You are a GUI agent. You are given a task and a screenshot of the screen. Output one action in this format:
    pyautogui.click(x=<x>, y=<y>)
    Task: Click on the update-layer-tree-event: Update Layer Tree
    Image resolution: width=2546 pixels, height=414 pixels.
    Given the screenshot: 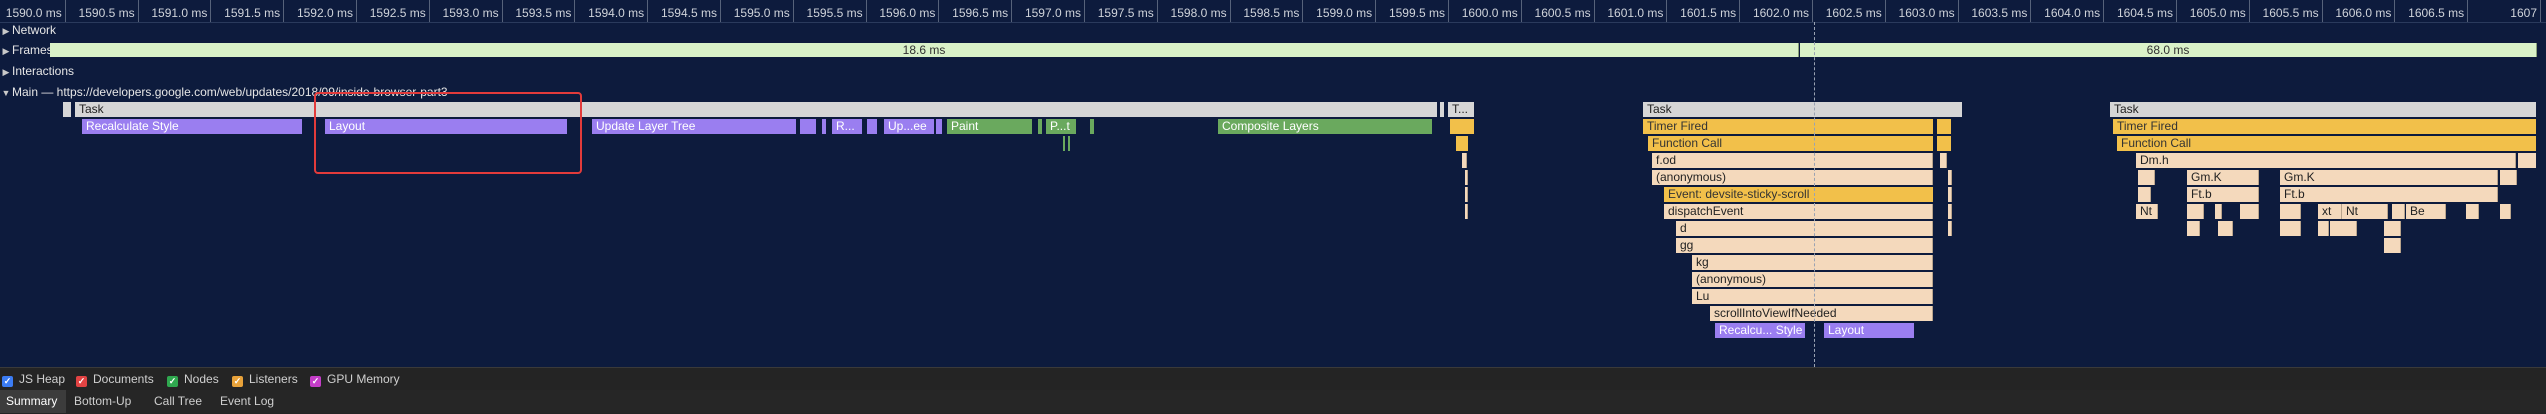 What is the action you would take?
    pyautogui.click(x=694, y=126)
    